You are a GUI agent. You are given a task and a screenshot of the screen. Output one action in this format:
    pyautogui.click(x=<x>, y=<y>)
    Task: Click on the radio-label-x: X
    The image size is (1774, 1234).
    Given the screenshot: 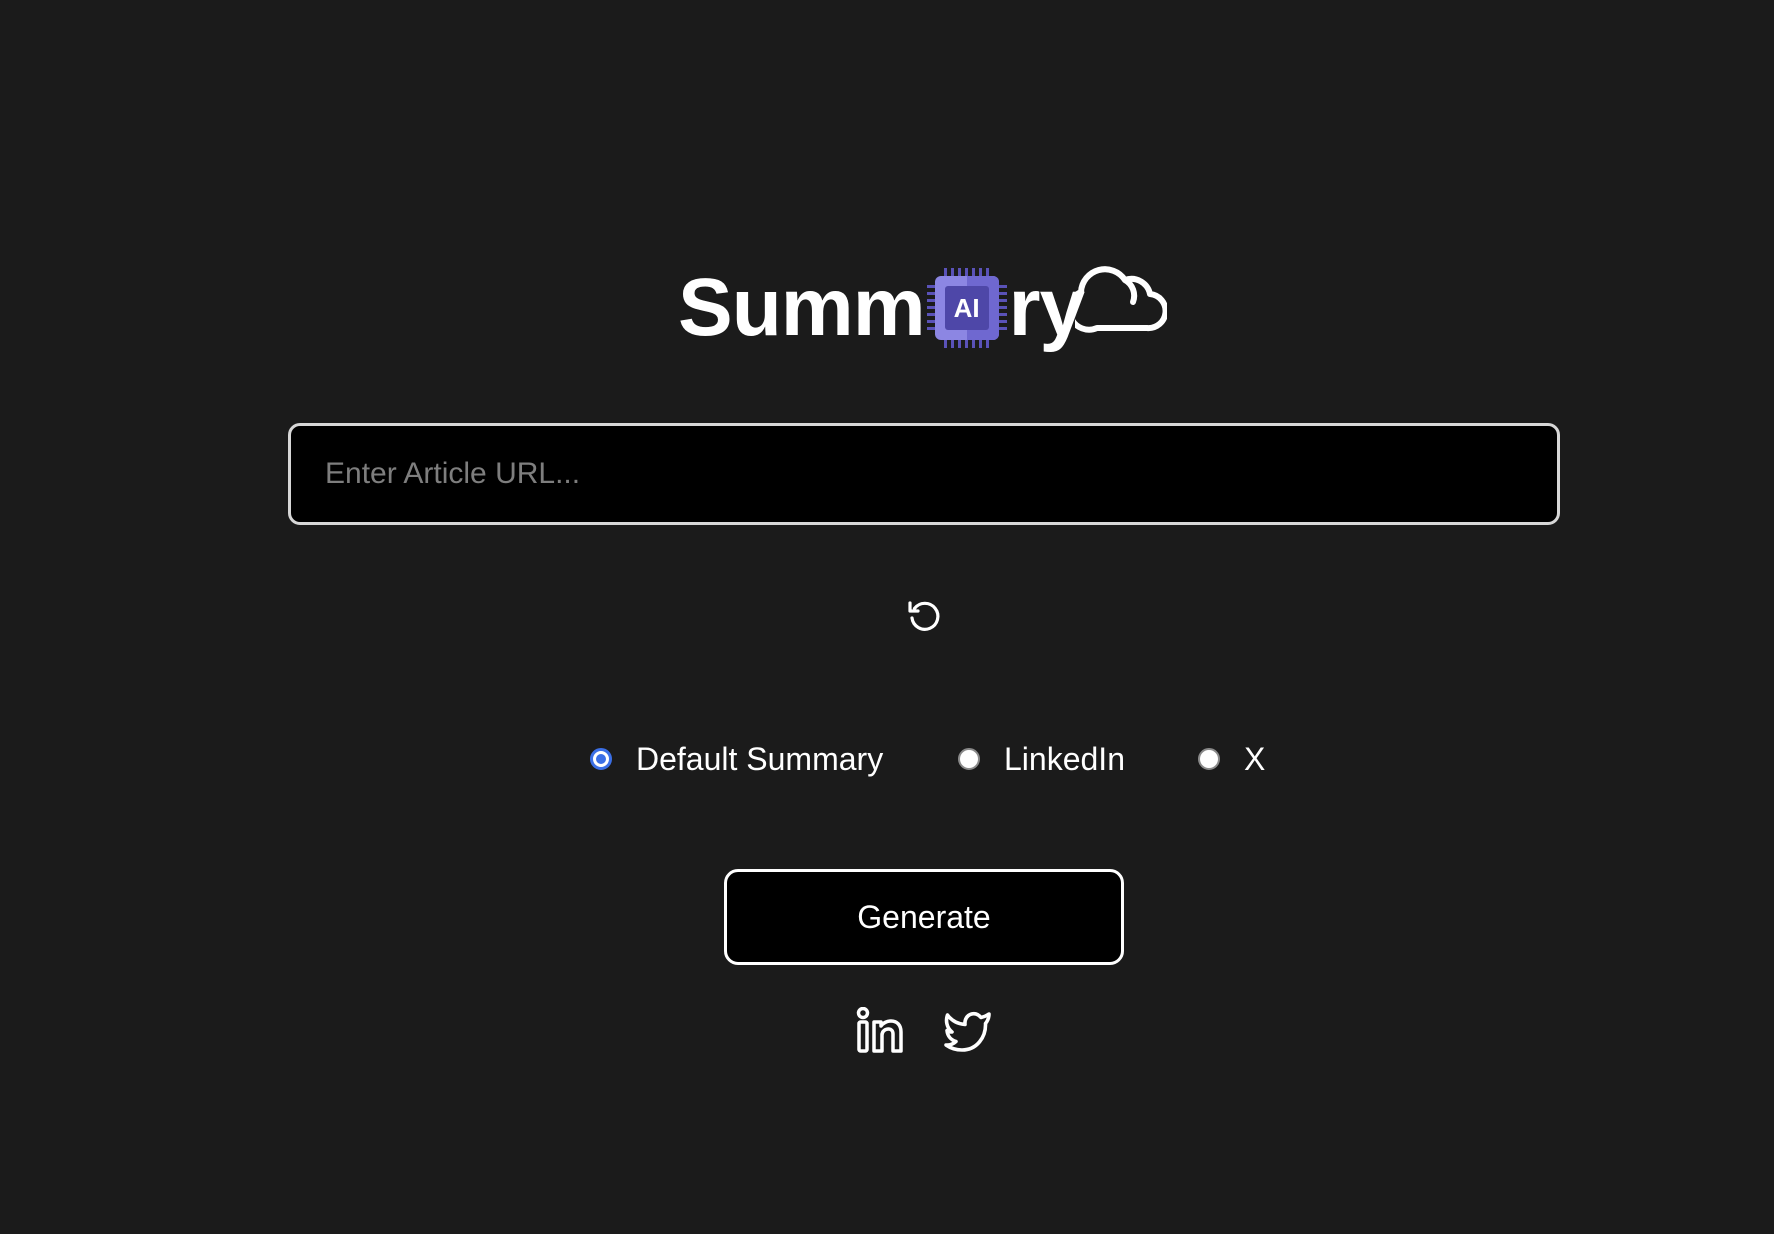 What is the action you would take?
    pyautogui.click(x=1255, y=758)
    